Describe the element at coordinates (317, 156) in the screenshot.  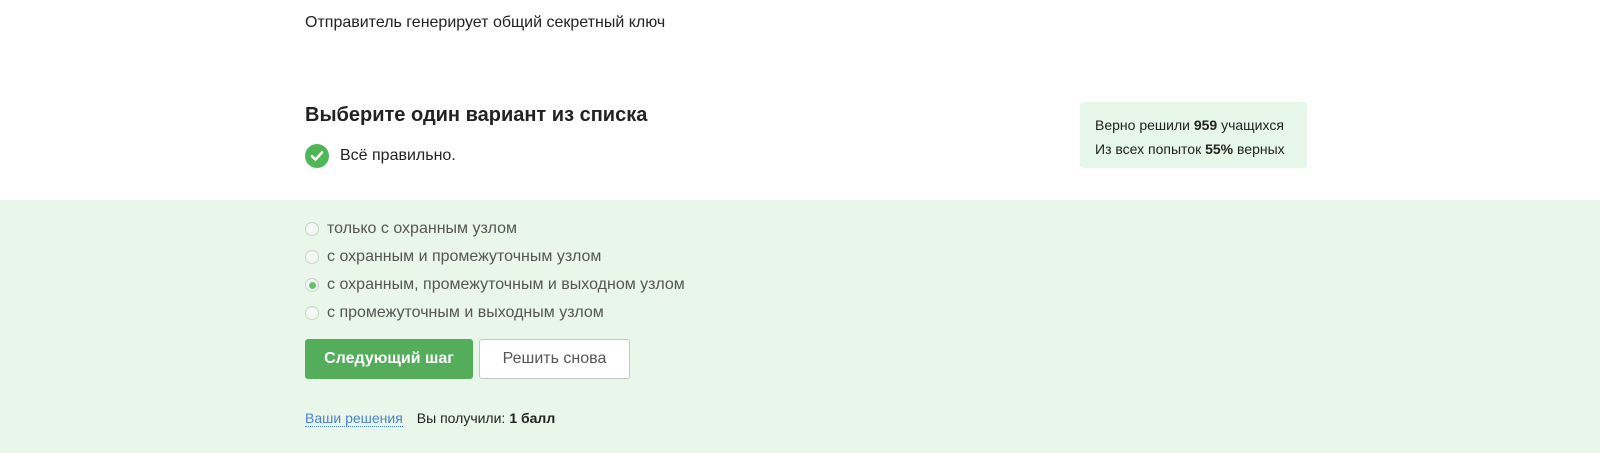
I see `check-circle-icon` at that location.